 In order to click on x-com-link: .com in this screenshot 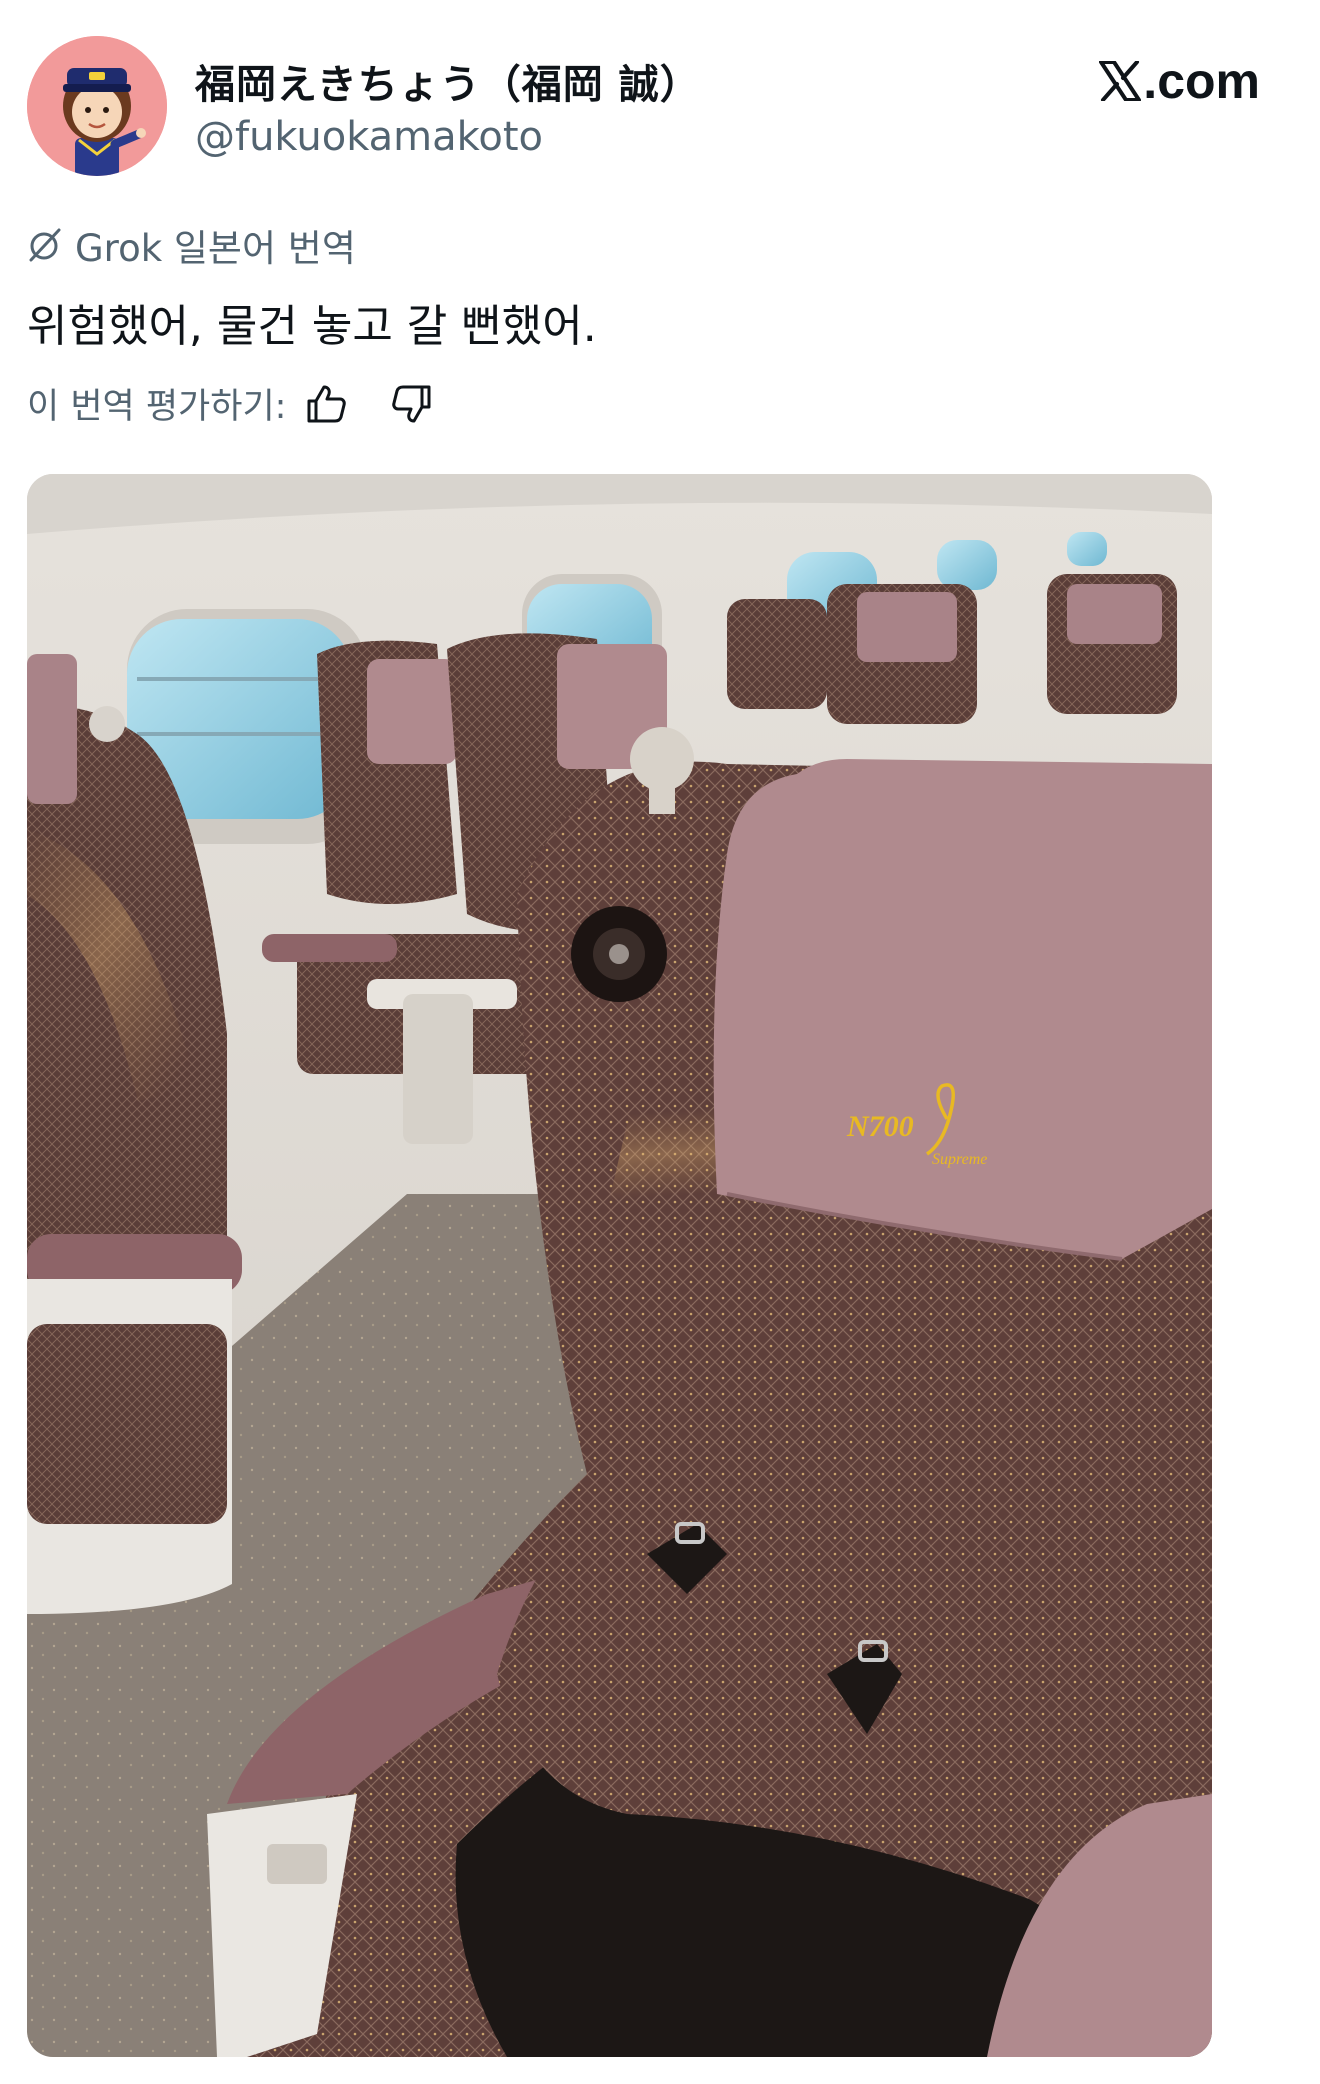, I will do `click(1179, 81)`.